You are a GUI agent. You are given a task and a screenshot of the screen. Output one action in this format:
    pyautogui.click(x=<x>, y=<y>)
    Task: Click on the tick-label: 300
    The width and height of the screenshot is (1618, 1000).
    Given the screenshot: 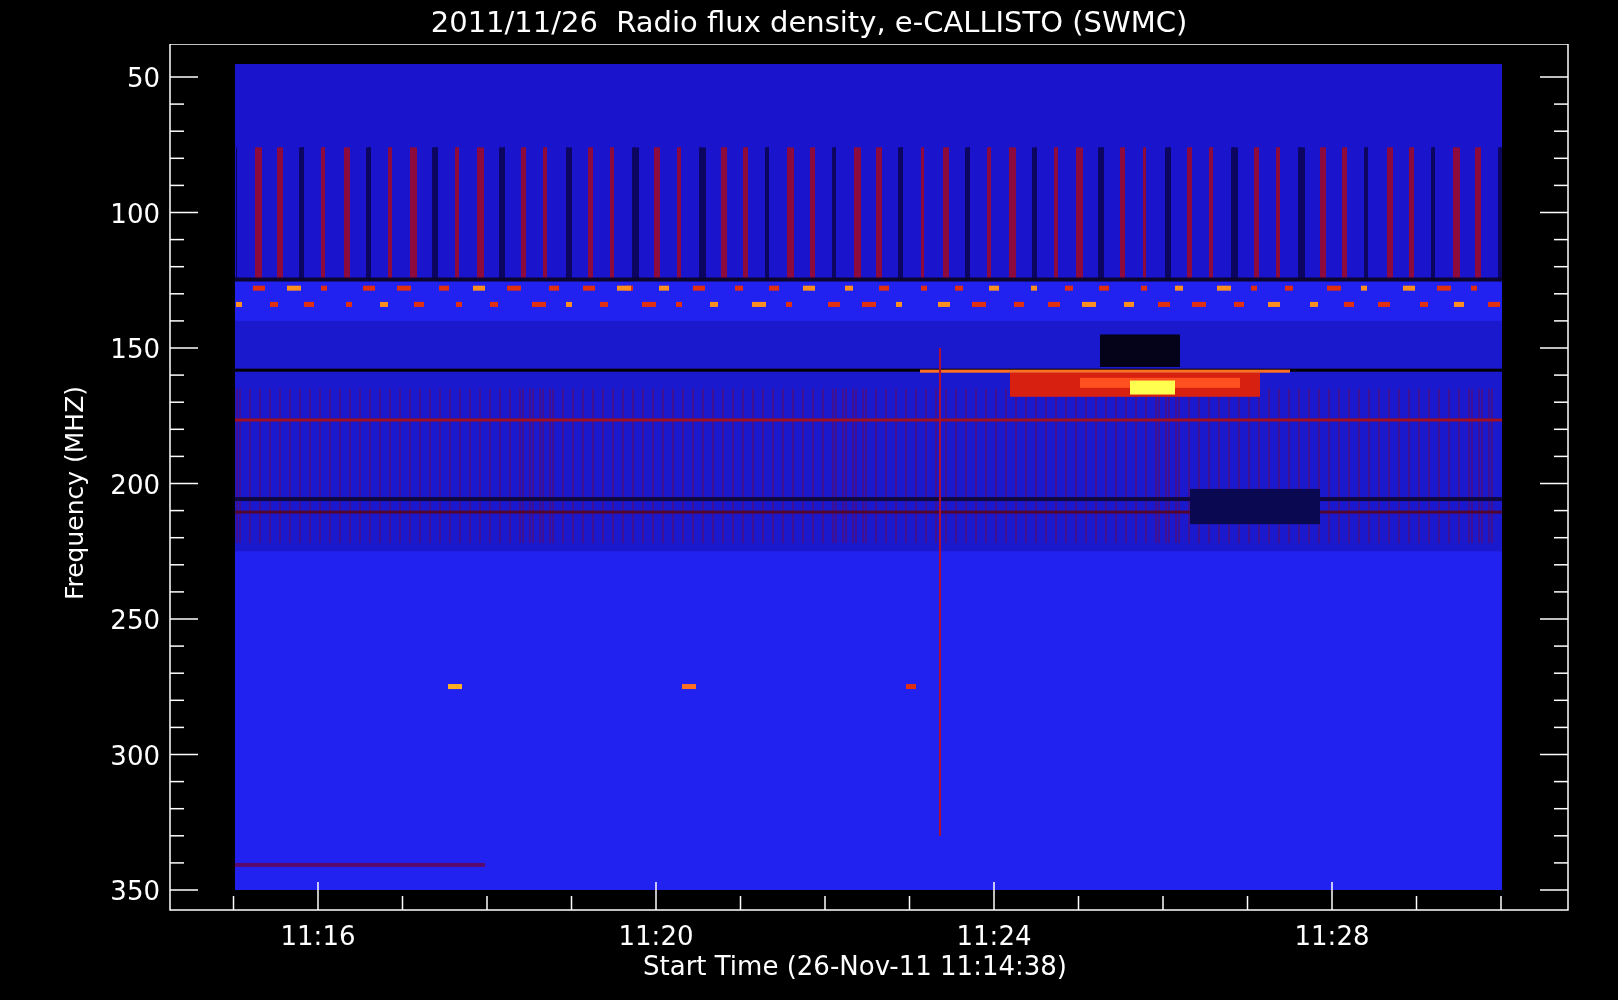 What is the action you would take?
    pyautogui.click(x=135, y=755)
    